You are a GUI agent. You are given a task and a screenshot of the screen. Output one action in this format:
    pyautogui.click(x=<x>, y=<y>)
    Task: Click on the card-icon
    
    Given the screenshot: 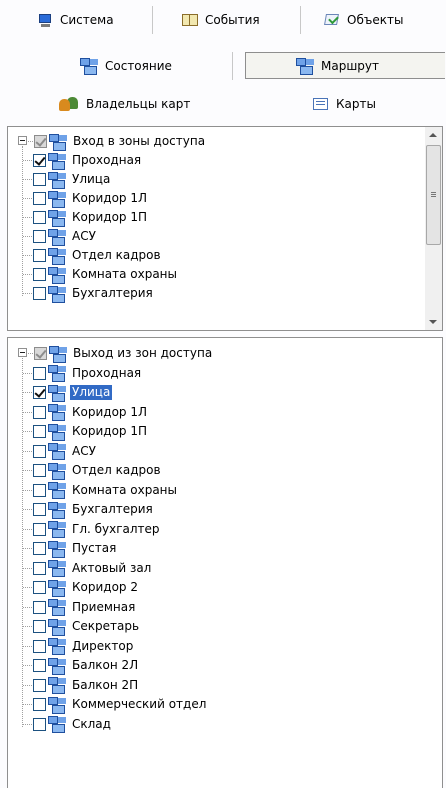 What is the action you would take?
    pyautogui.click(x=321, y=104)
    